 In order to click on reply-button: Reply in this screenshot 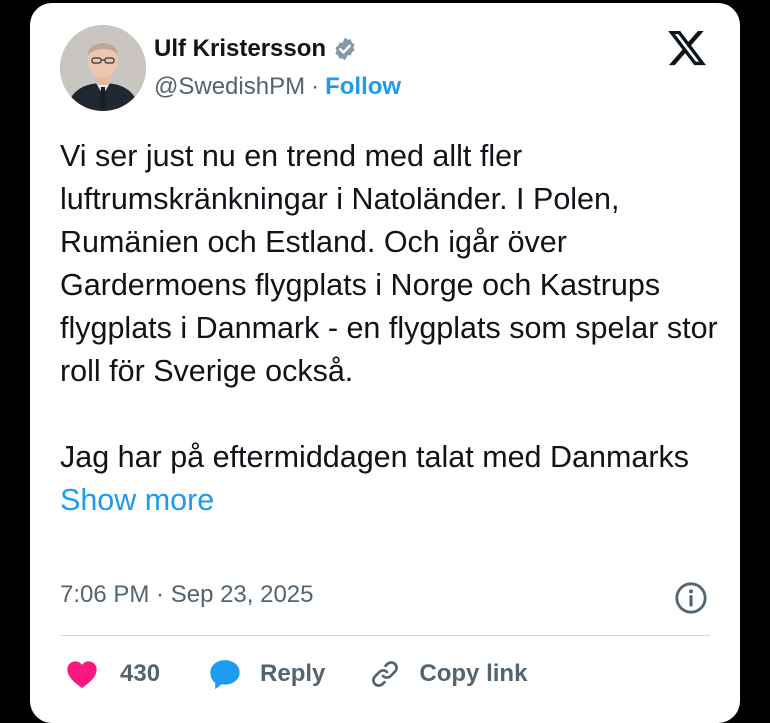, I will do `click(266, 674)`.